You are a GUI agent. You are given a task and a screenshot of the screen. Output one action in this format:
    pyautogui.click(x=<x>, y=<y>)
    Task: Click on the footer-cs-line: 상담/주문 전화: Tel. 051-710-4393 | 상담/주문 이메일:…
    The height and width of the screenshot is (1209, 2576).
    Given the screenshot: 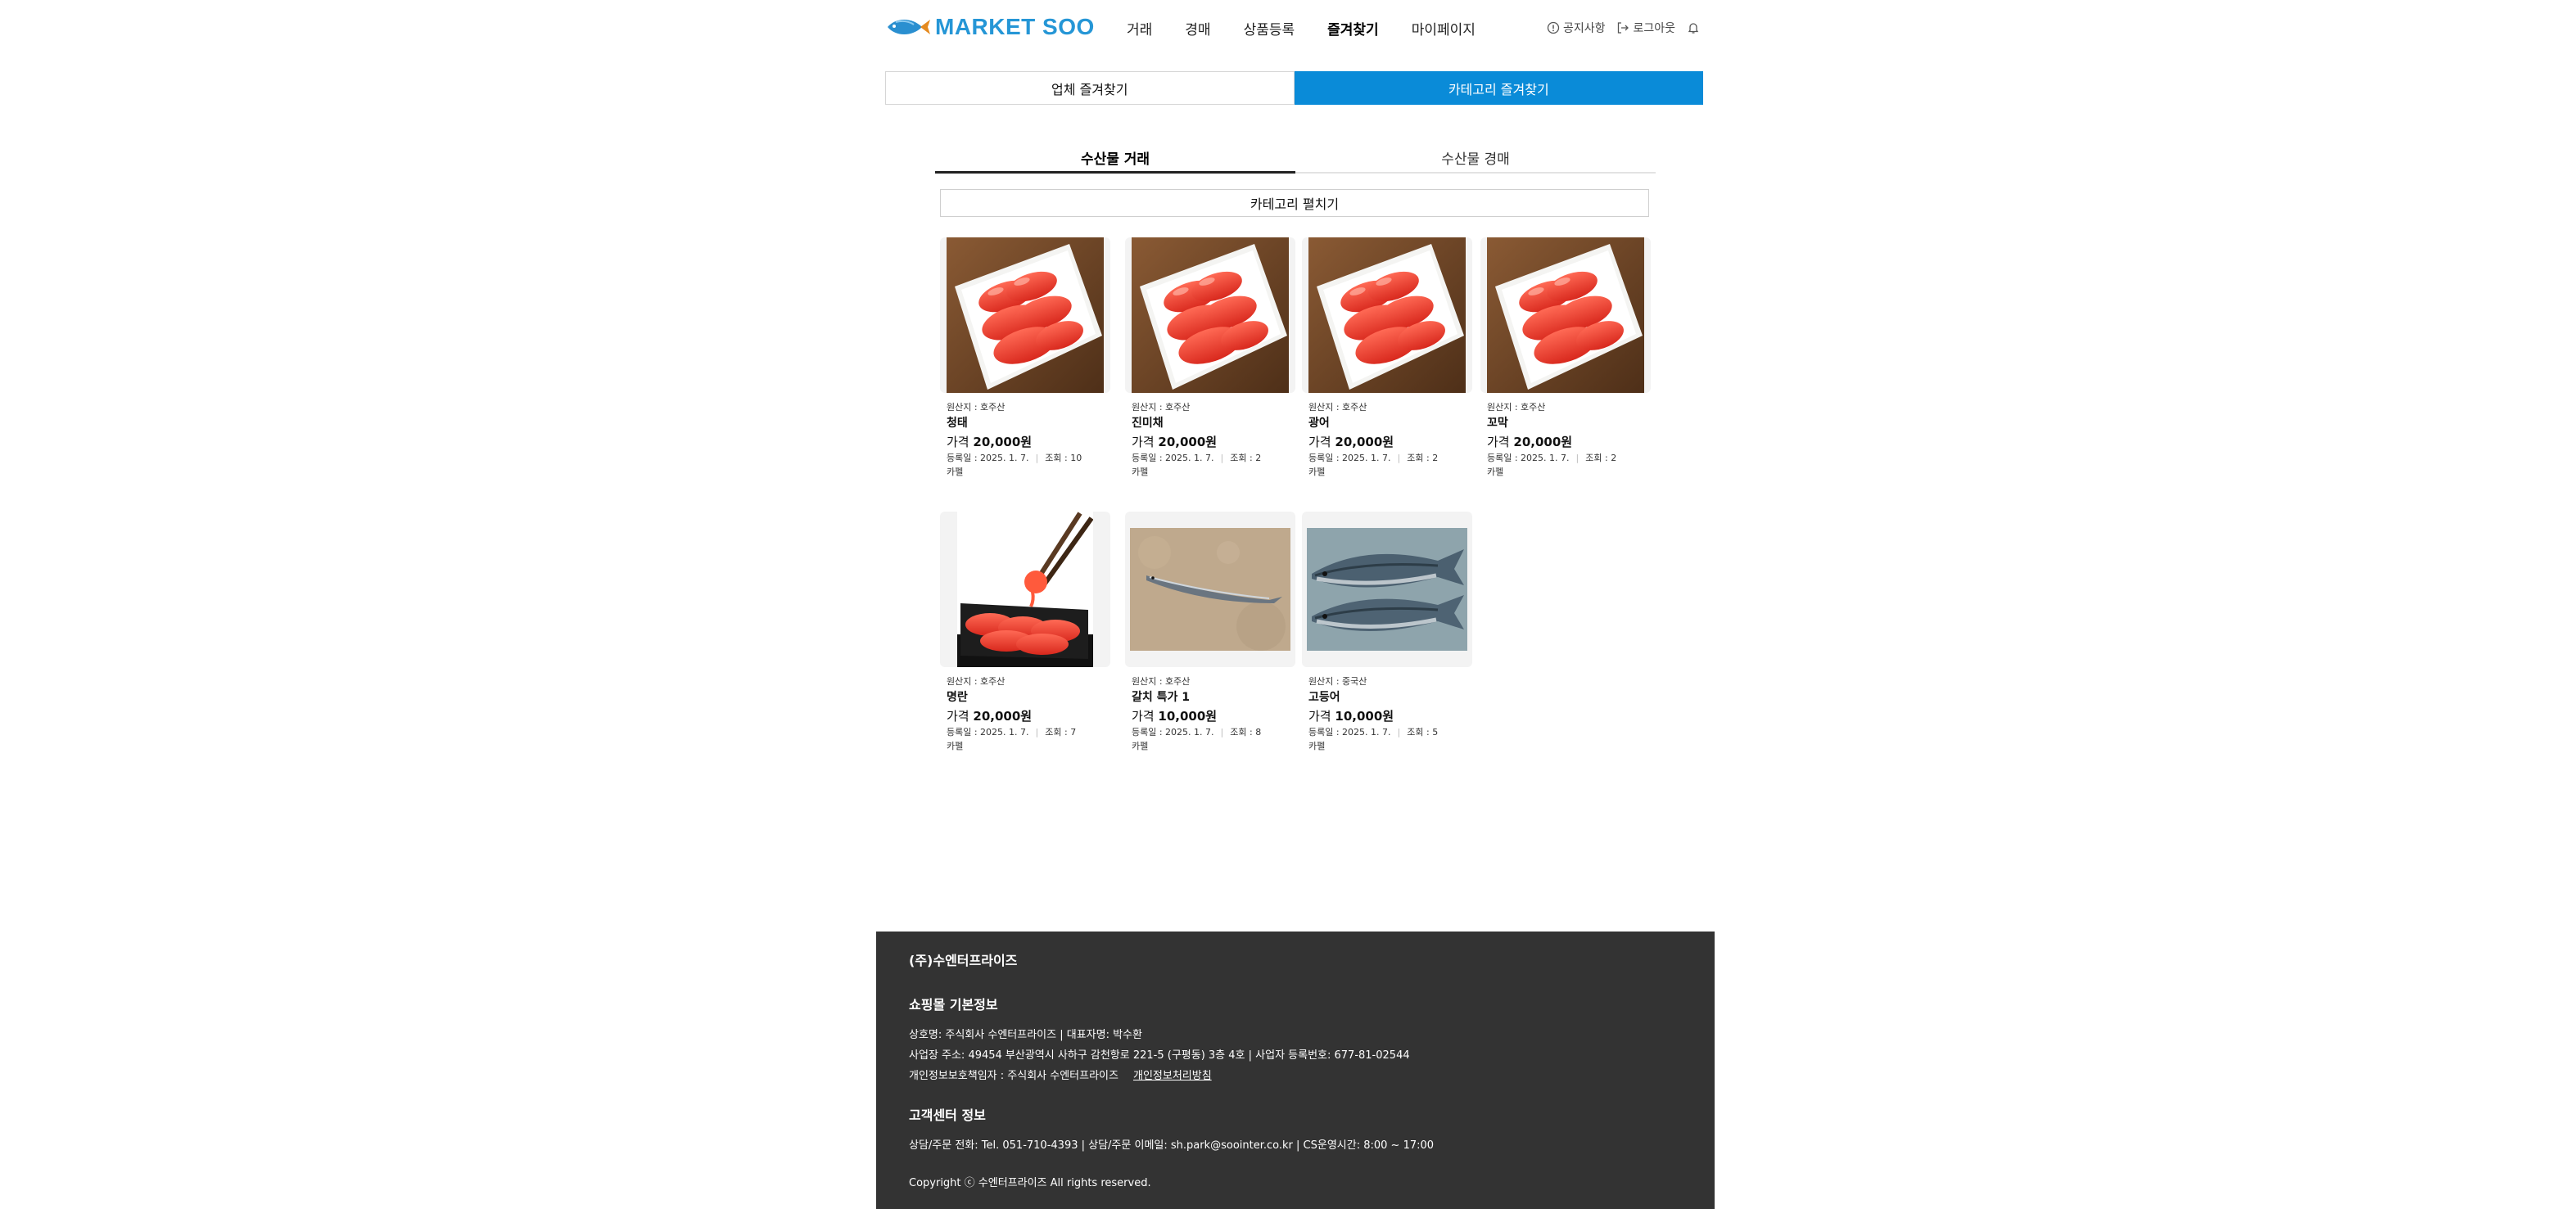 What is the action you would take?
    pyautogui.click(x=1172, y=1145)
    